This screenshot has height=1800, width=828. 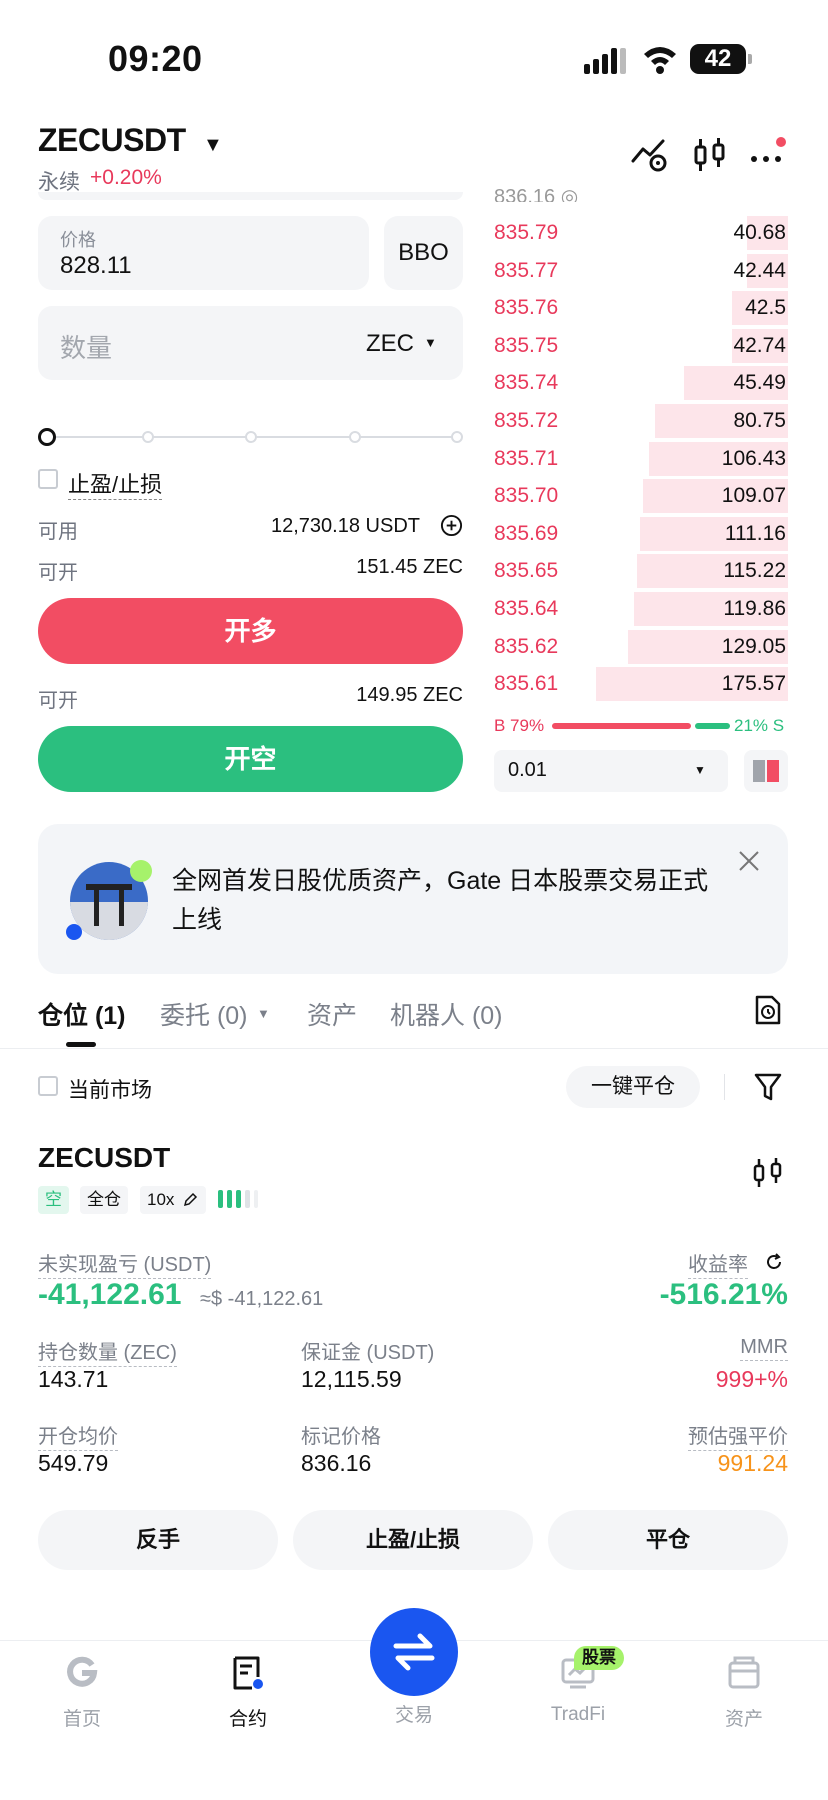 What do you see at coordinates (526, 271) in the screenshot?
I see `ask-price: 835.77` at bounding box center [526, 271].